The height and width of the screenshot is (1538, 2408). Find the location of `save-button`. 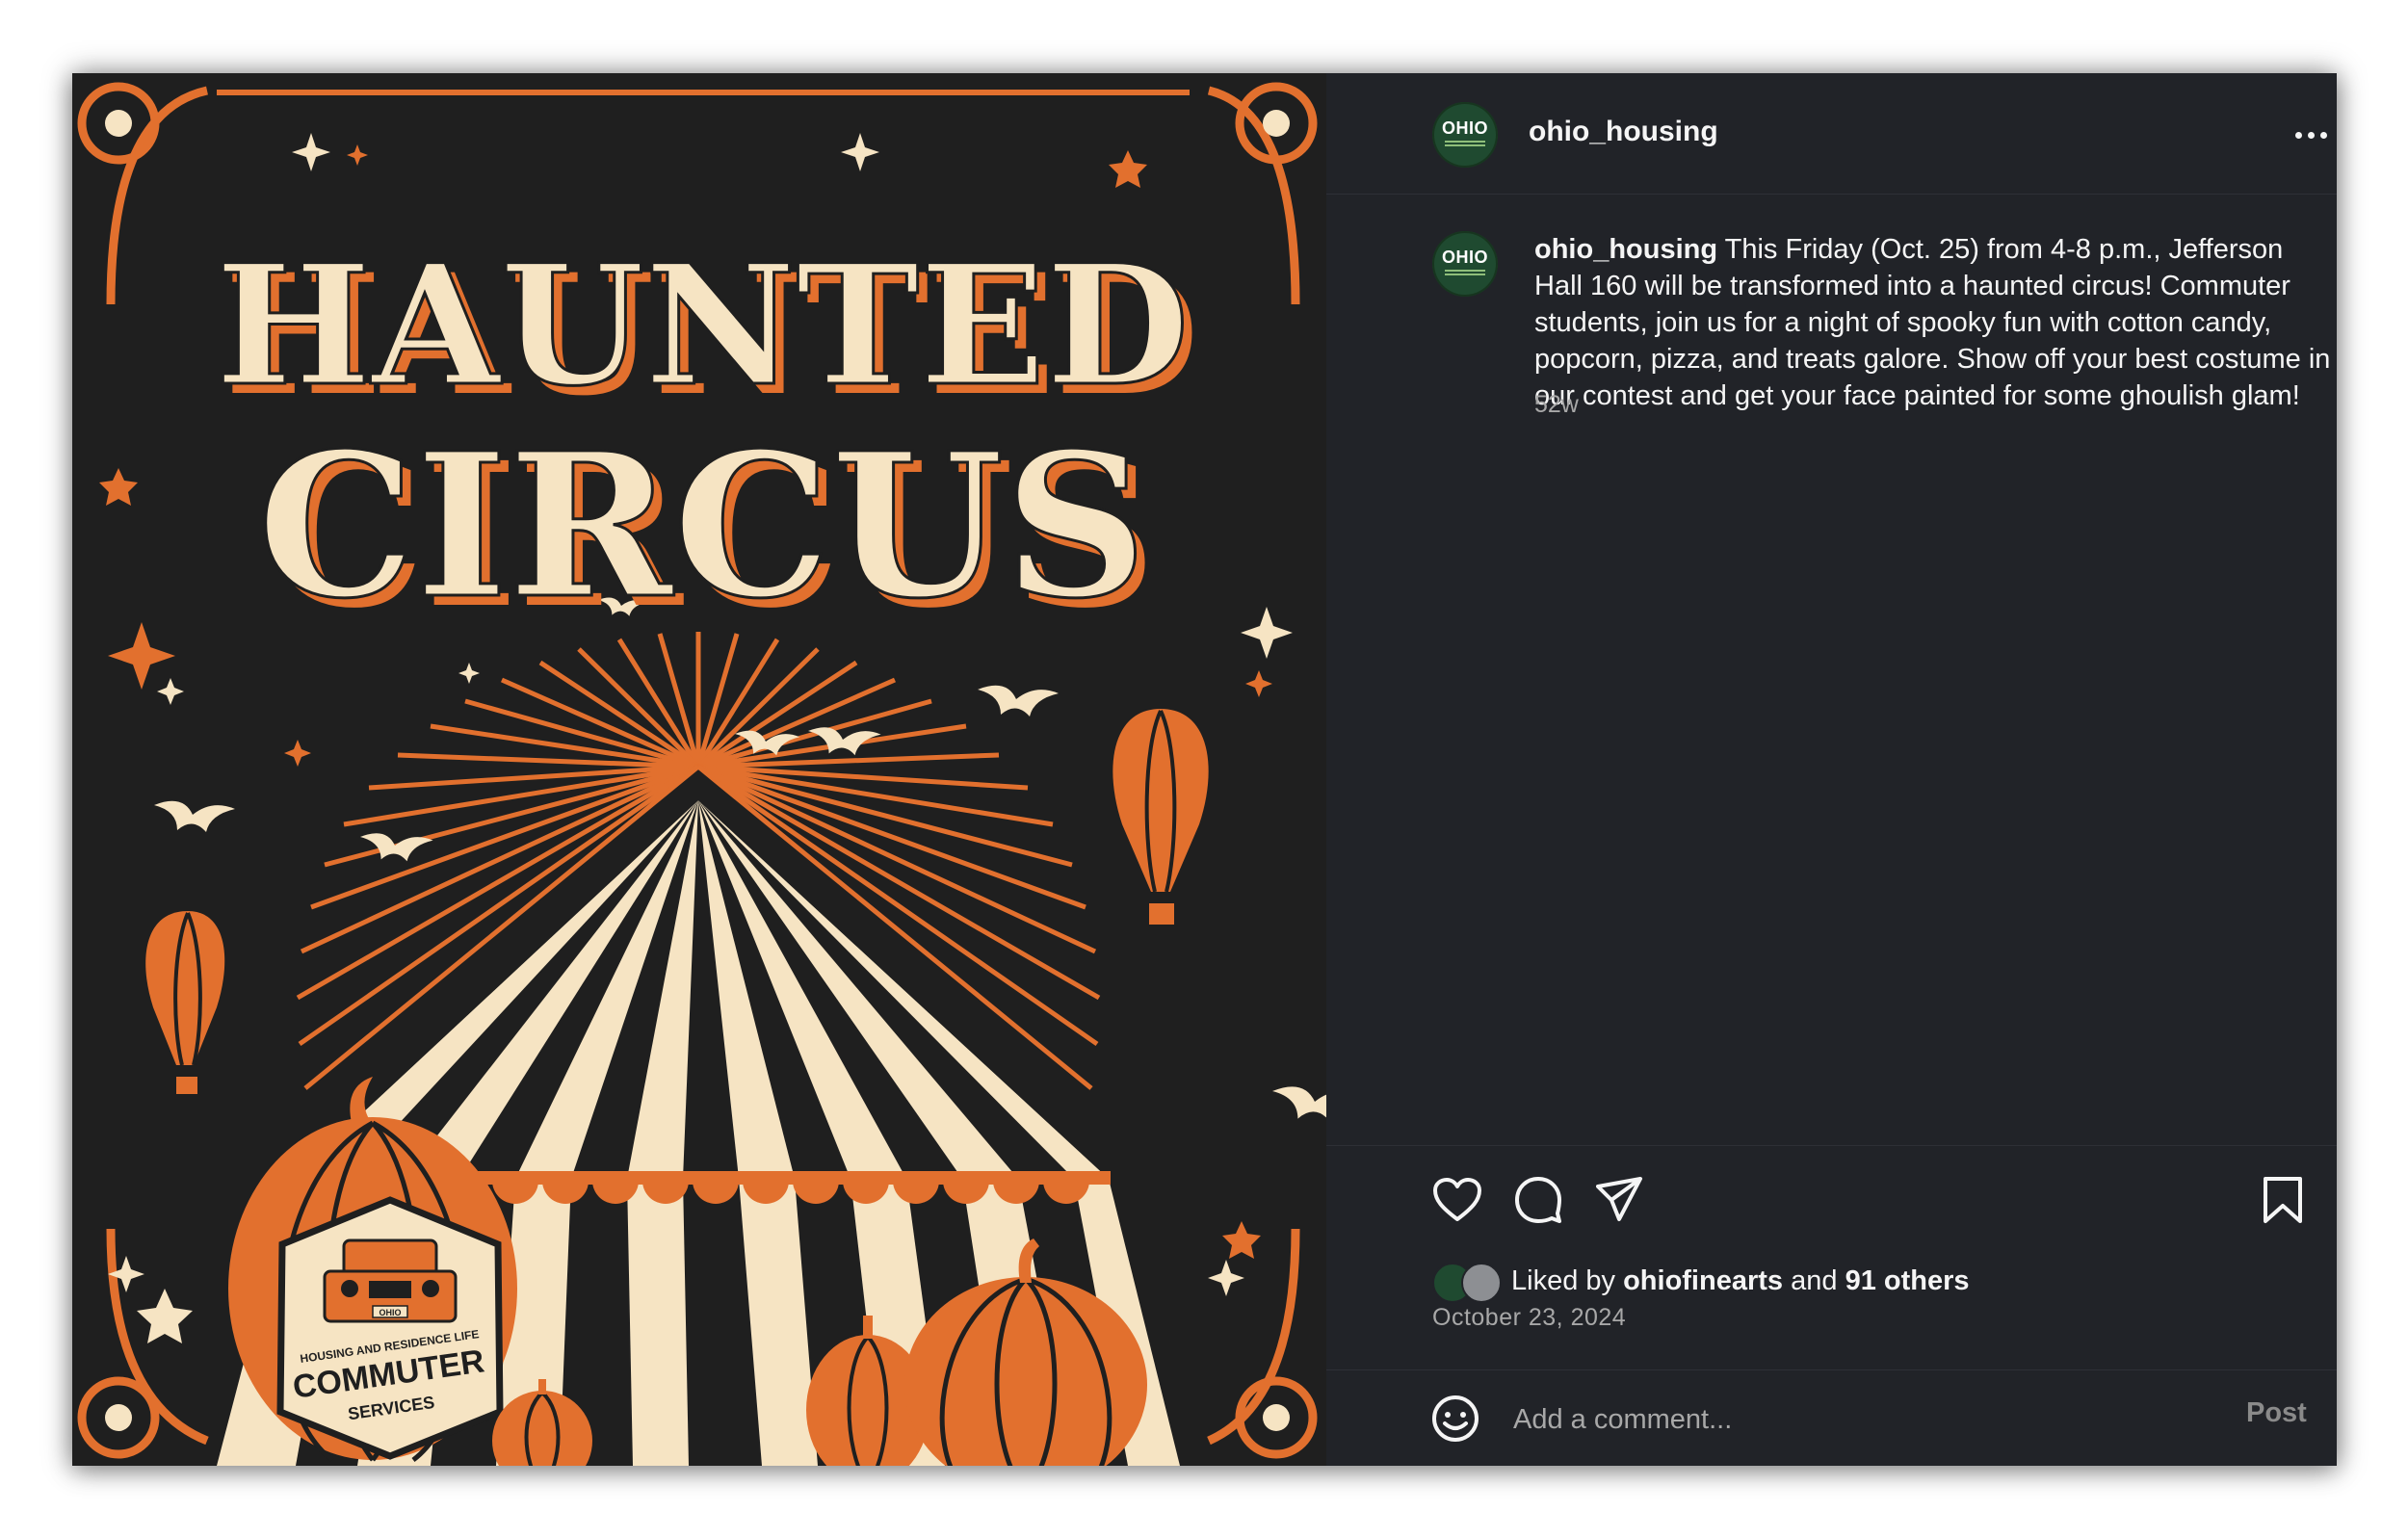

save-button is located at coordinates (2283, 1200).